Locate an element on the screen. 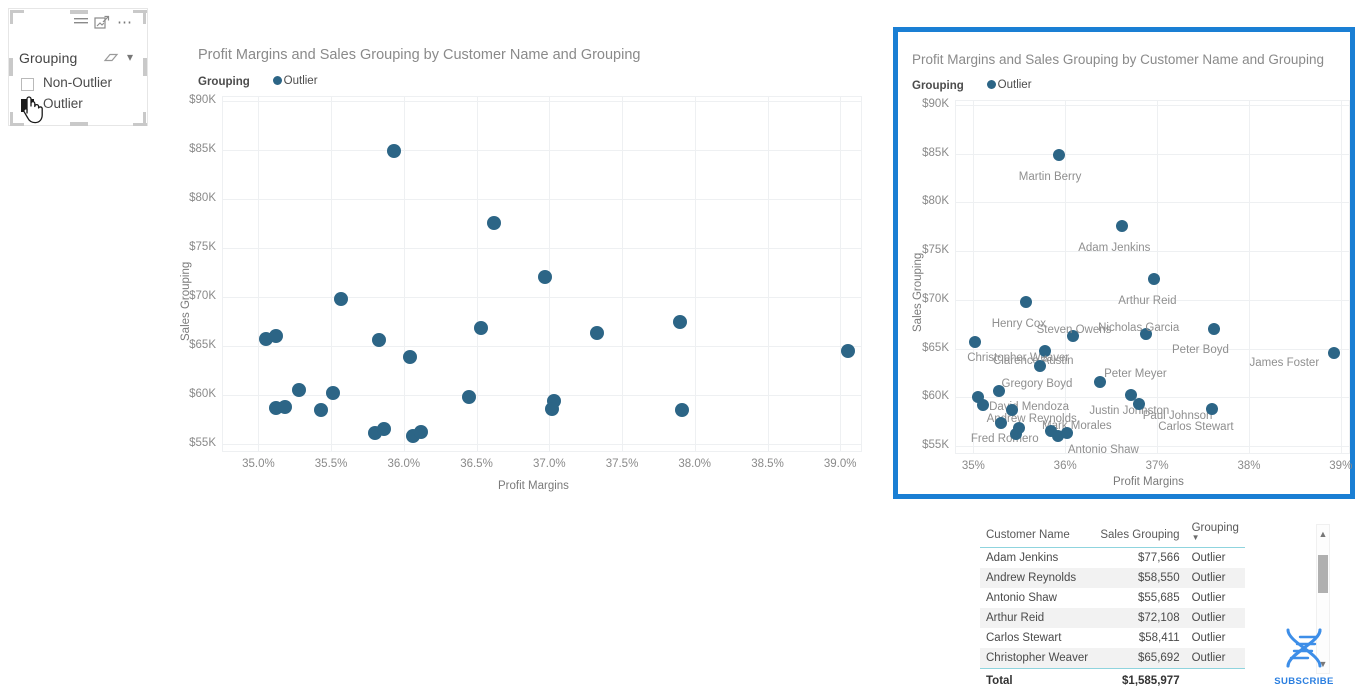 Image resolution: width=1355 pixels, height=698 pixels. y-axis-tick-label: $90K is located at coordinates (935, 103).